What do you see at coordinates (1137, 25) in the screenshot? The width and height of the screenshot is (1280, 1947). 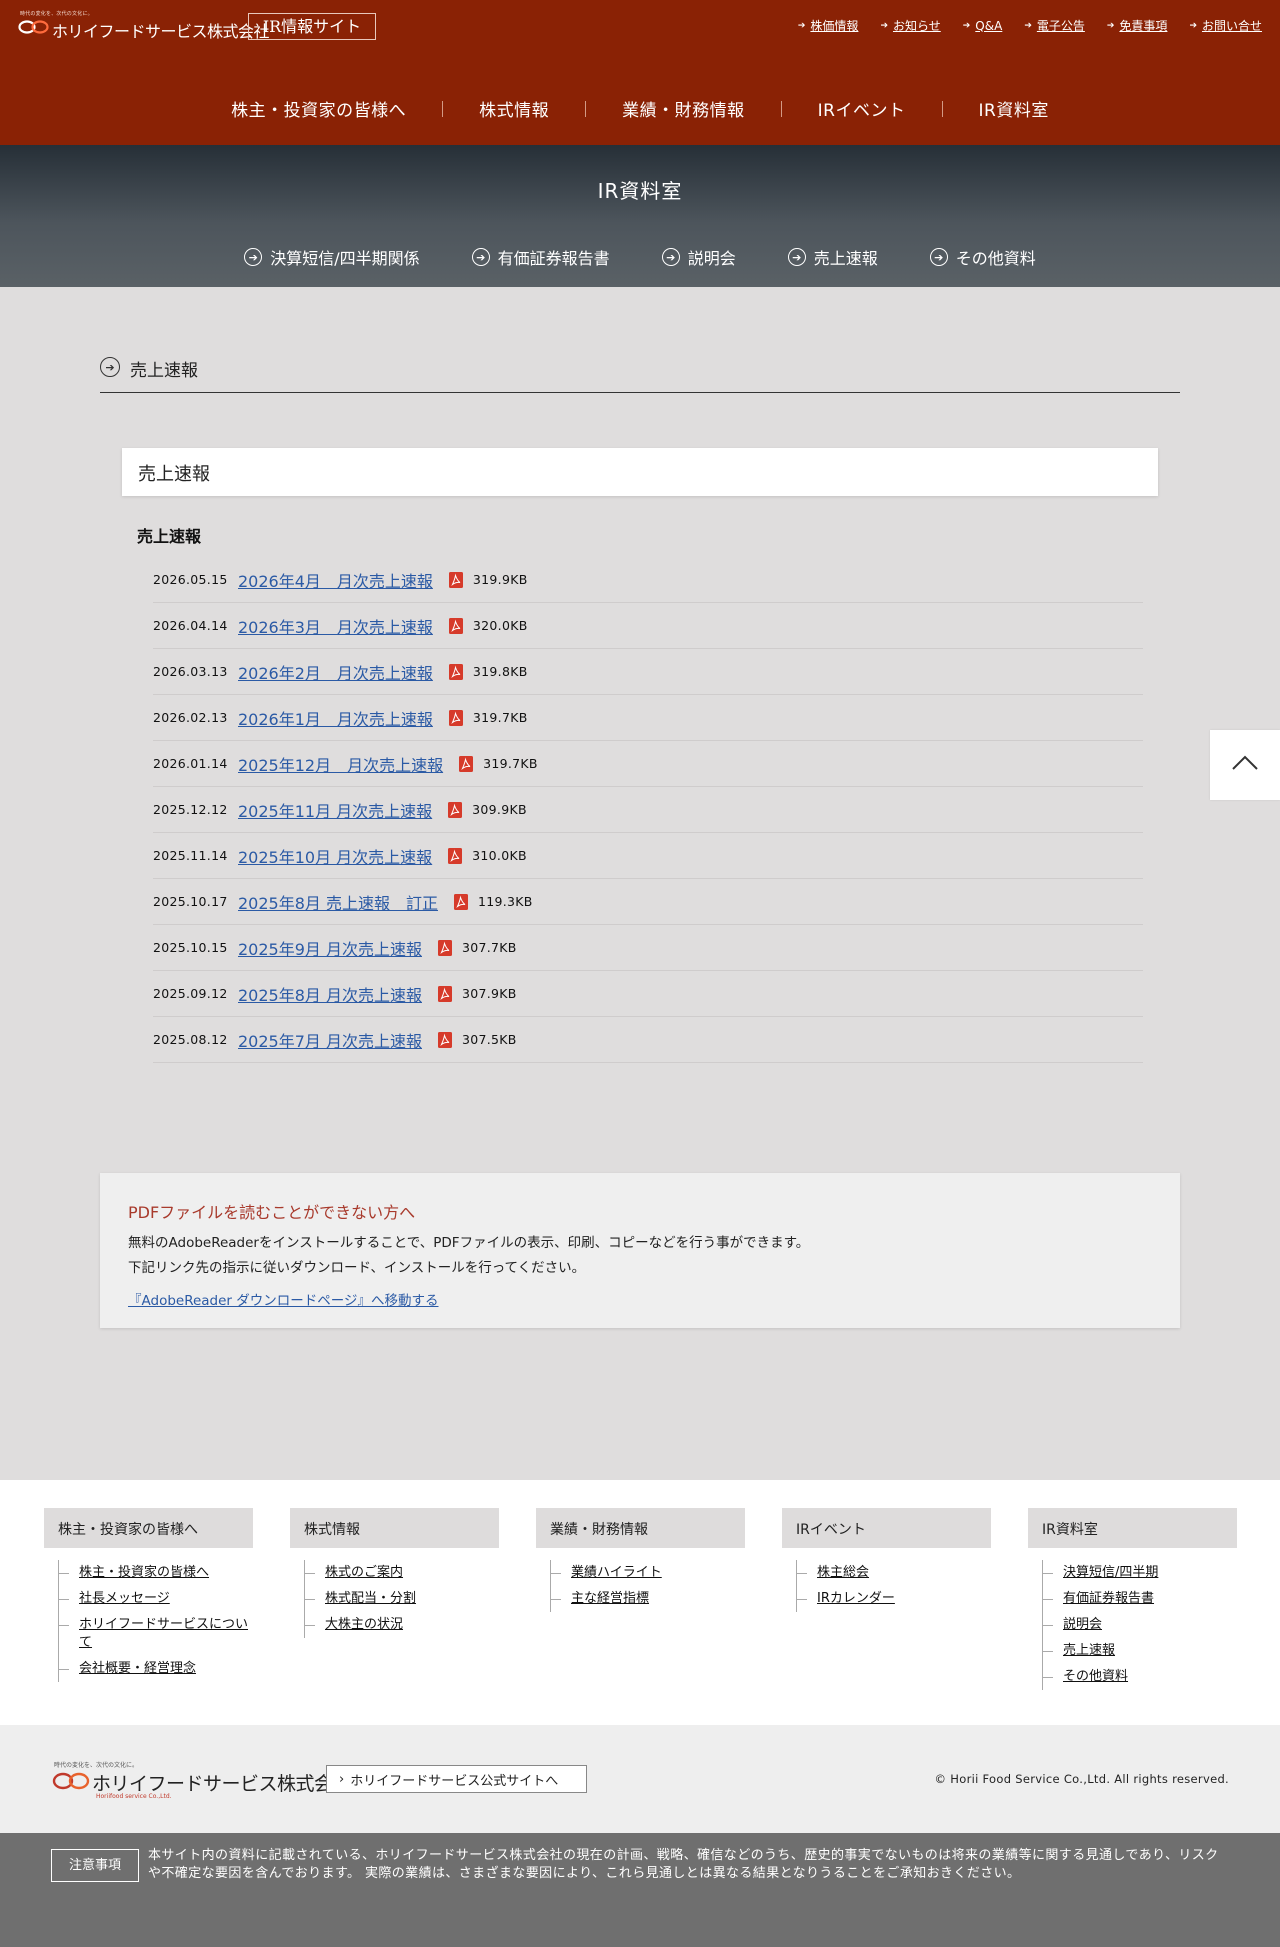 I see `util-link-disclaimer: ➔ 免責事項` at bounding box center [1137, 25].